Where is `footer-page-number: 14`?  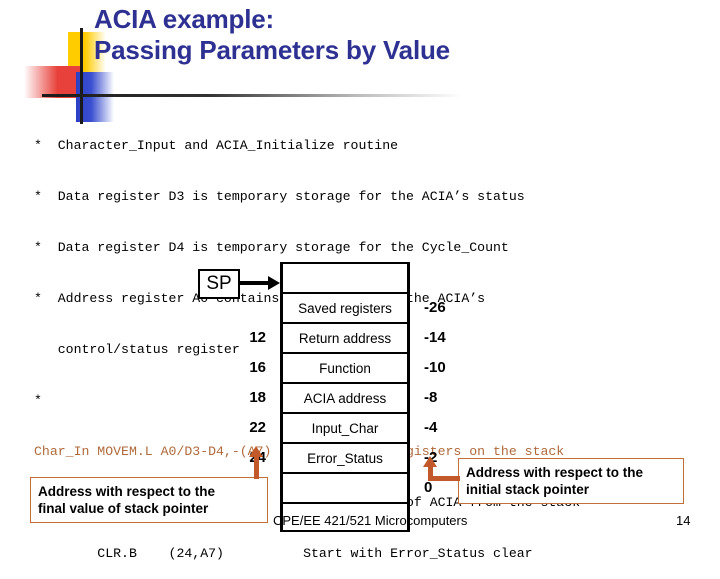
footer-page-number: 14 is located at coordinates (683, 520).